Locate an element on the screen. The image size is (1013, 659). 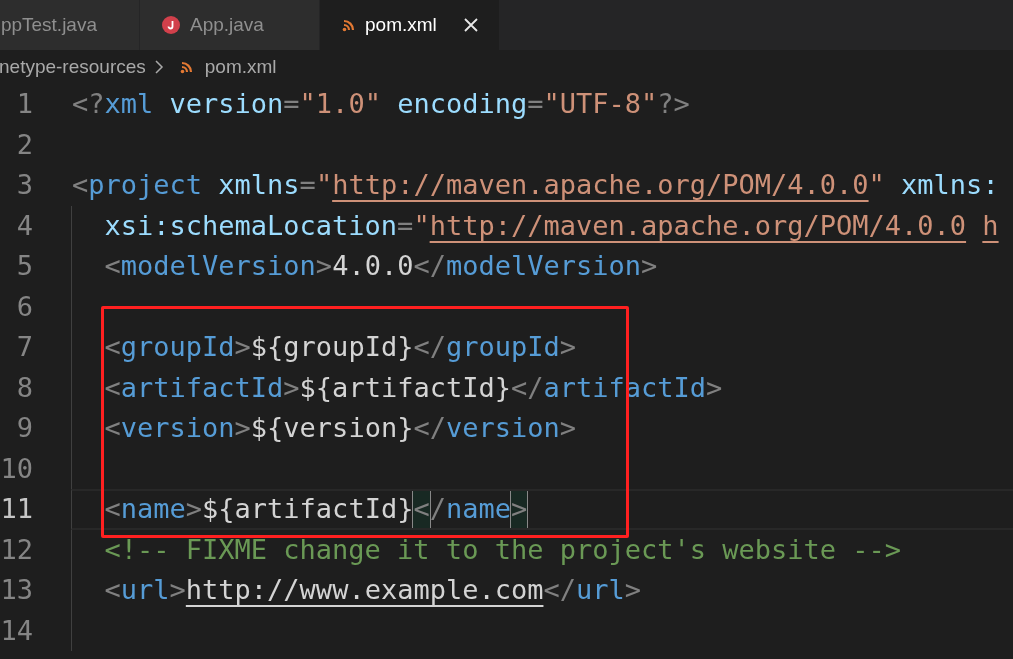
line-number: 5 is located at coordinates (24, 266).